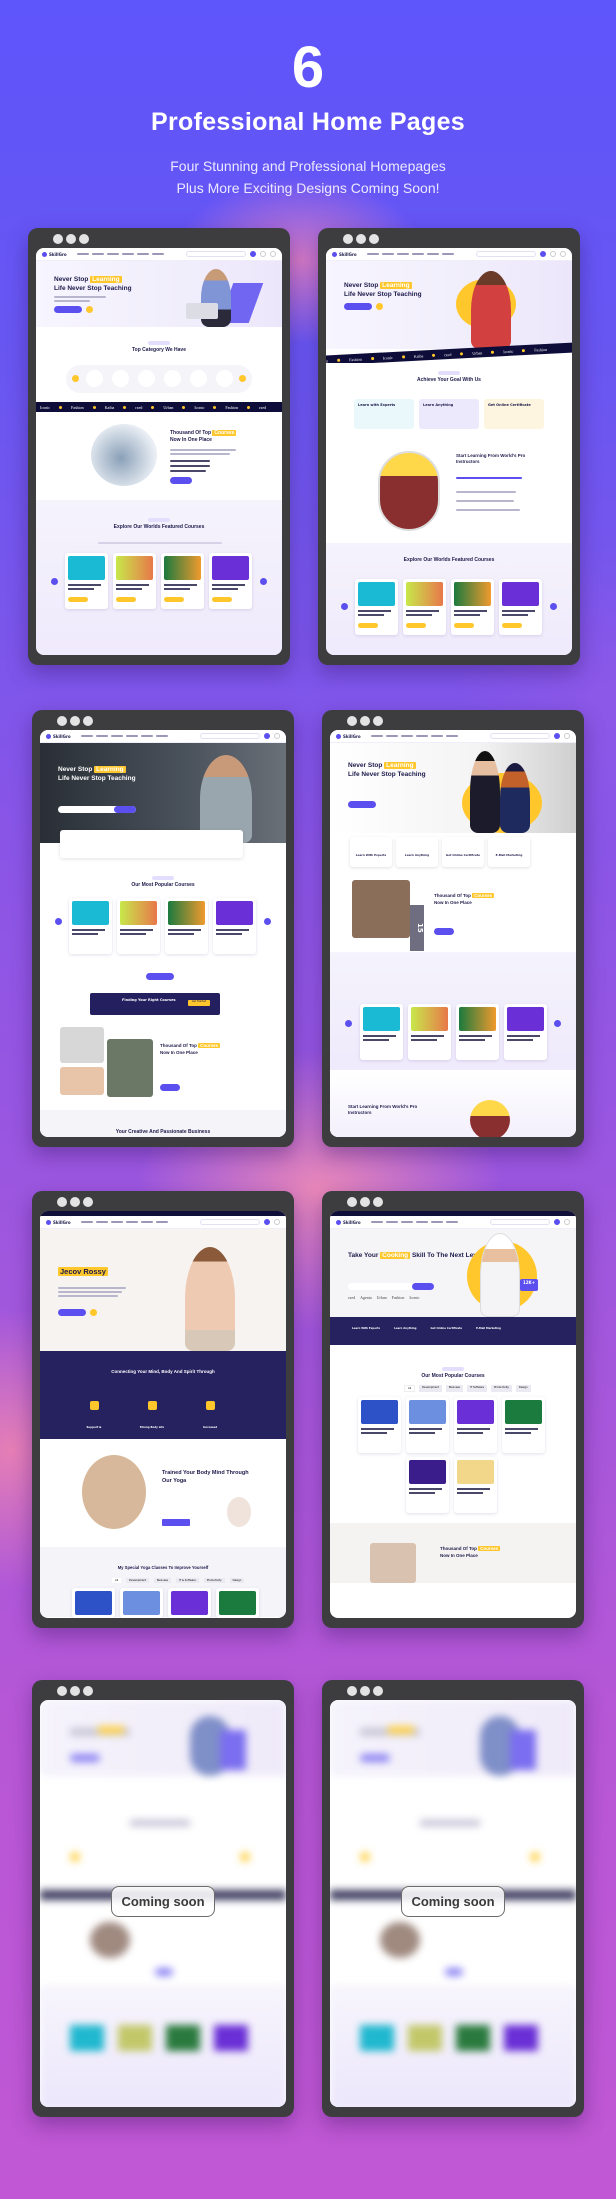 This screenshot has width=616, height=2199. What do you see at coordinates (308, 67) in the screenshot?
I see `homepage-count: 6` at bounding box center [308, 67].